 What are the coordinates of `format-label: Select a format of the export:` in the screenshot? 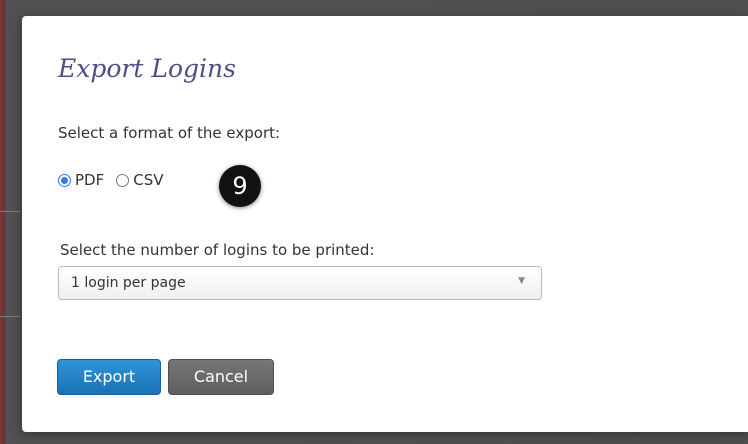 It's located at (169, 133).